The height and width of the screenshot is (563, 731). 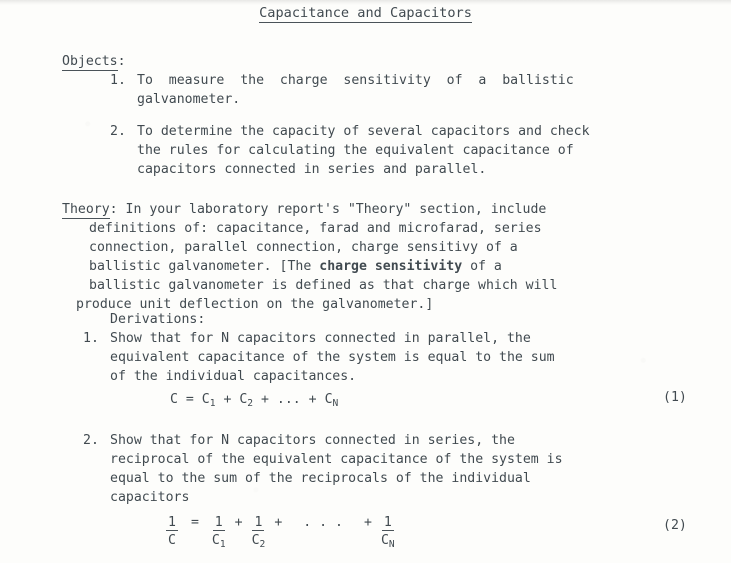 What do you see at coordinates (158, 319) in the screenshot?
I see `section-heading-derivations: Derivations:` at bounding box center [158, 319].